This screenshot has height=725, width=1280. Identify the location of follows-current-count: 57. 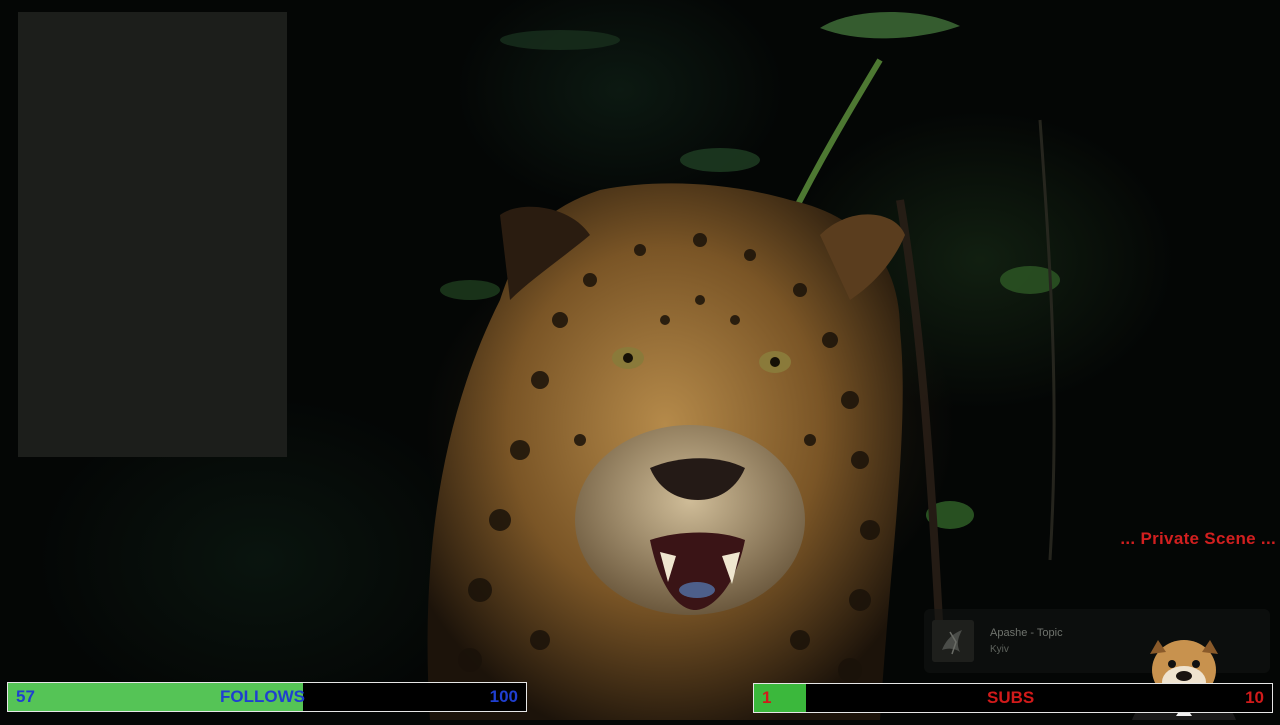
(25, 696).